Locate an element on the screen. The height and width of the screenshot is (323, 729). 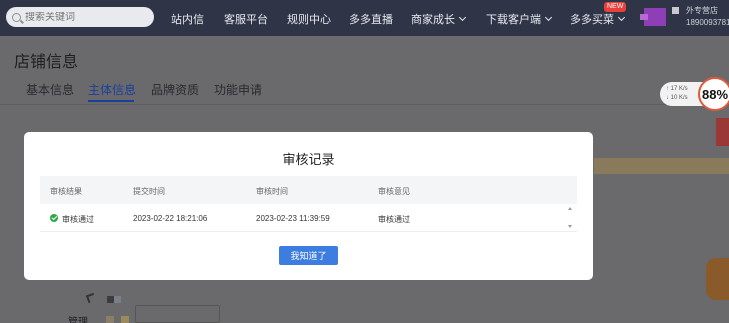
check-circle-icon is located at coordinates (54, 218).